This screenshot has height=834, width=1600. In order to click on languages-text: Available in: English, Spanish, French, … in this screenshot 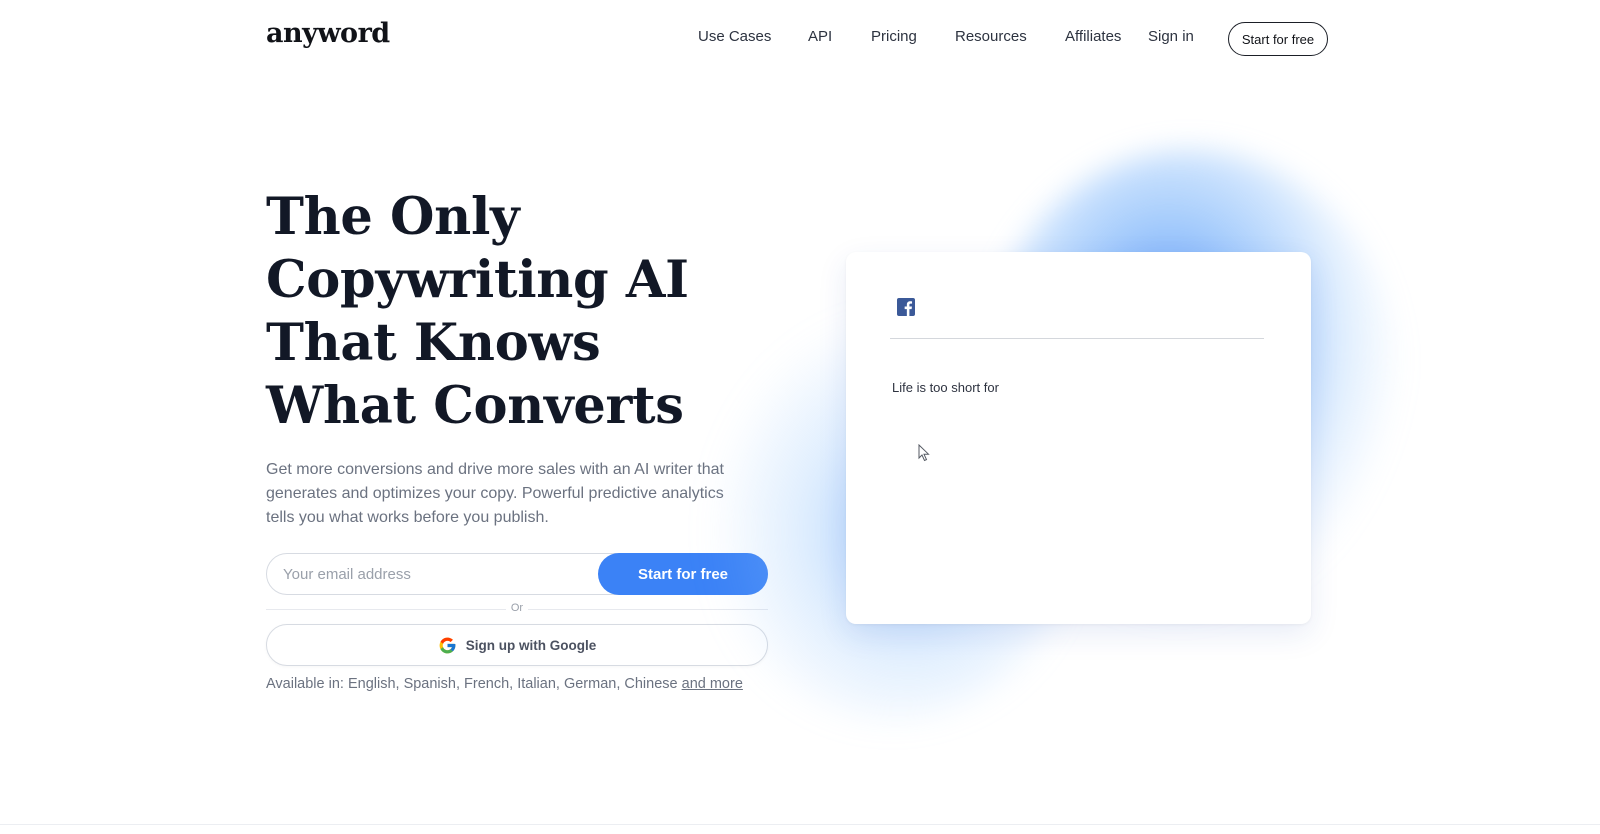, I will do `click(472, 684)`.